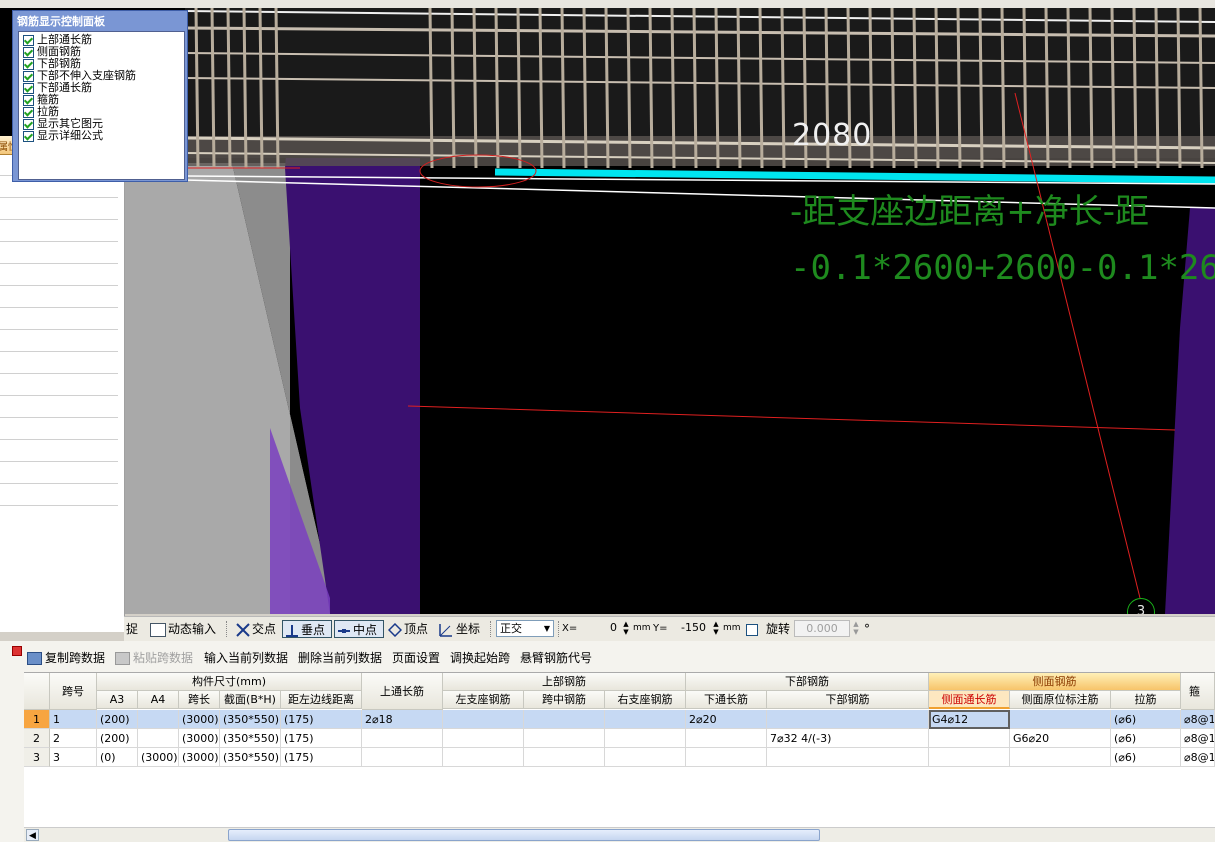 Image resolution: width=1215 pixels, height=842 pixels. What do you see at coordinates (256, 629) in the screenshot?
I see `intersection-snap-button: 交点` at bounding box center [256, 629].